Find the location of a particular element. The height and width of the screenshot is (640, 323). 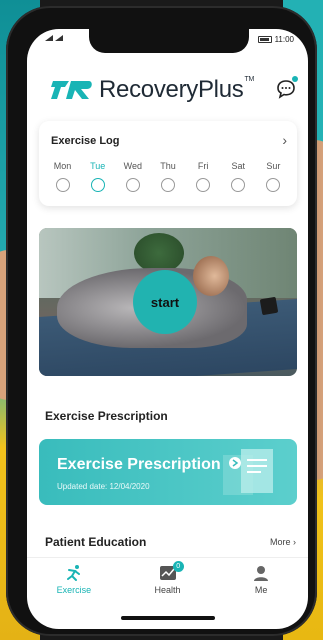

day-mon: Mon is located at coordinates (63, 176).